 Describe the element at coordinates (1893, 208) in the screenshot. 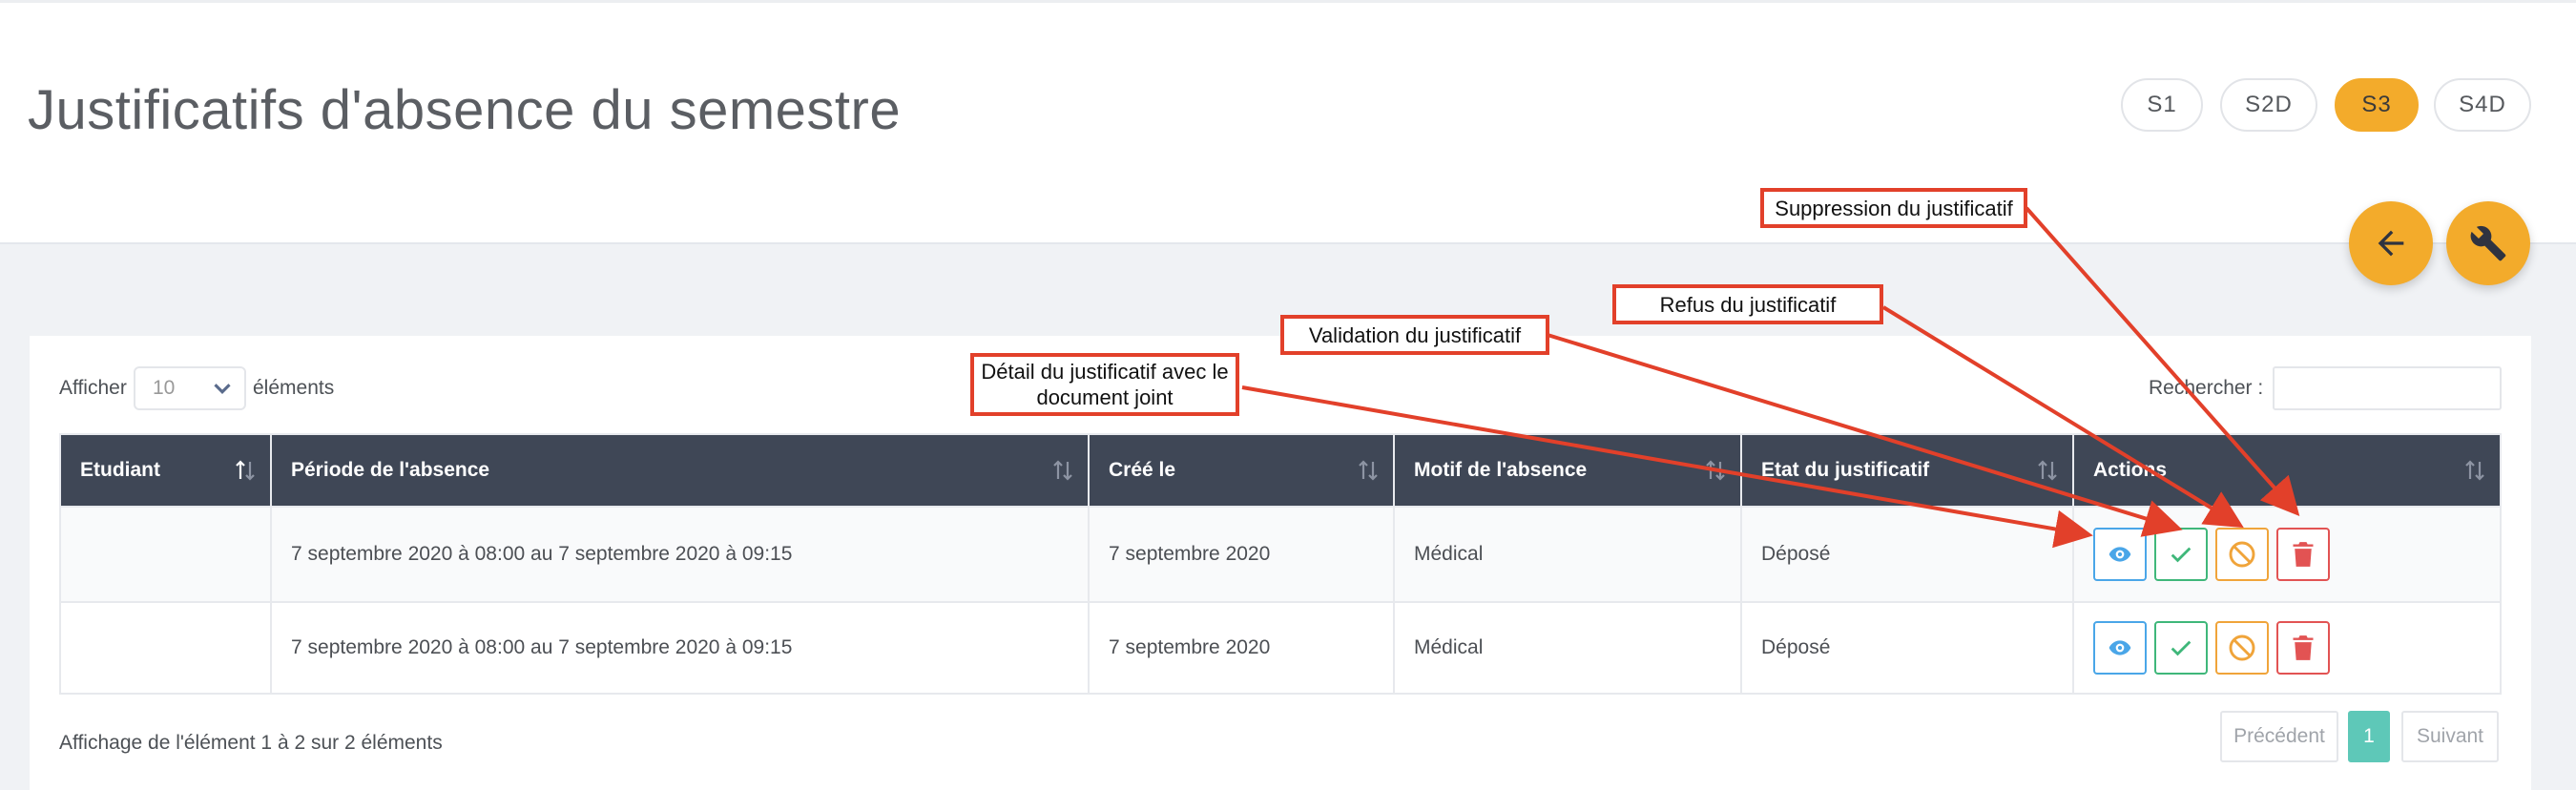

I see `annotation-suppression: Suppression du justificatif` at that location.